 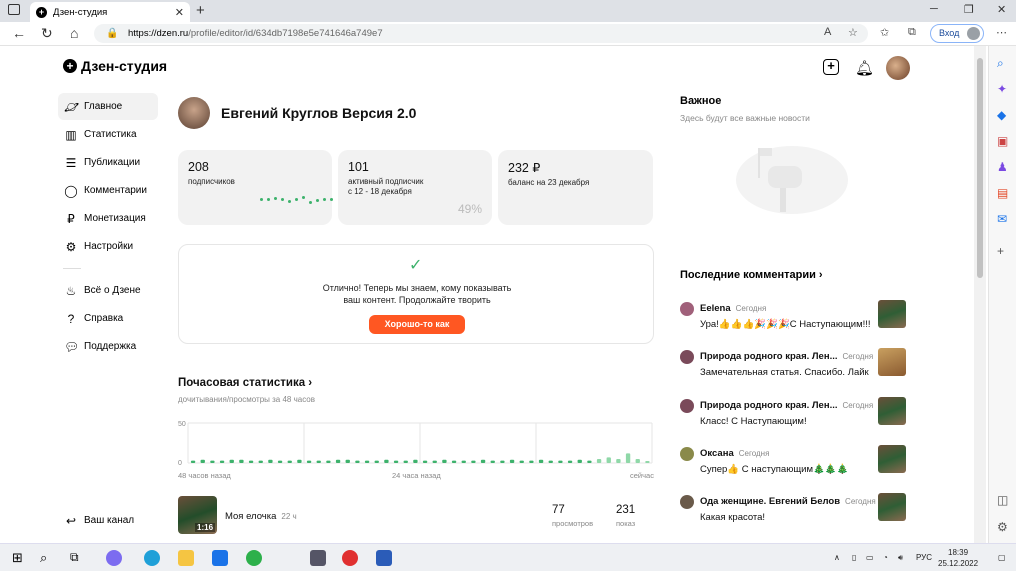 What do you see at coordinates (14, 9) in the screenshot?
I see `tab-actions-icon` at bounding box center [14, 9].